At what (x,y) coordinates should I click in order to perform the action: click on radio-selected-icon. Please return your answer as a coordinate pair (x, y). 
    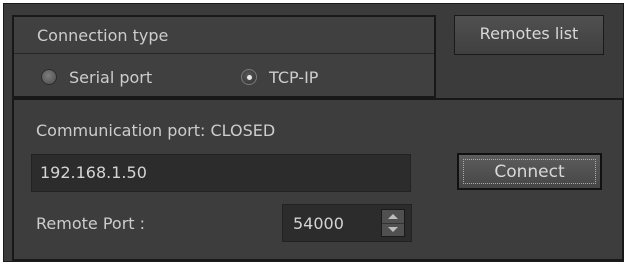
    Looking at the image, I should click on (249, 77).